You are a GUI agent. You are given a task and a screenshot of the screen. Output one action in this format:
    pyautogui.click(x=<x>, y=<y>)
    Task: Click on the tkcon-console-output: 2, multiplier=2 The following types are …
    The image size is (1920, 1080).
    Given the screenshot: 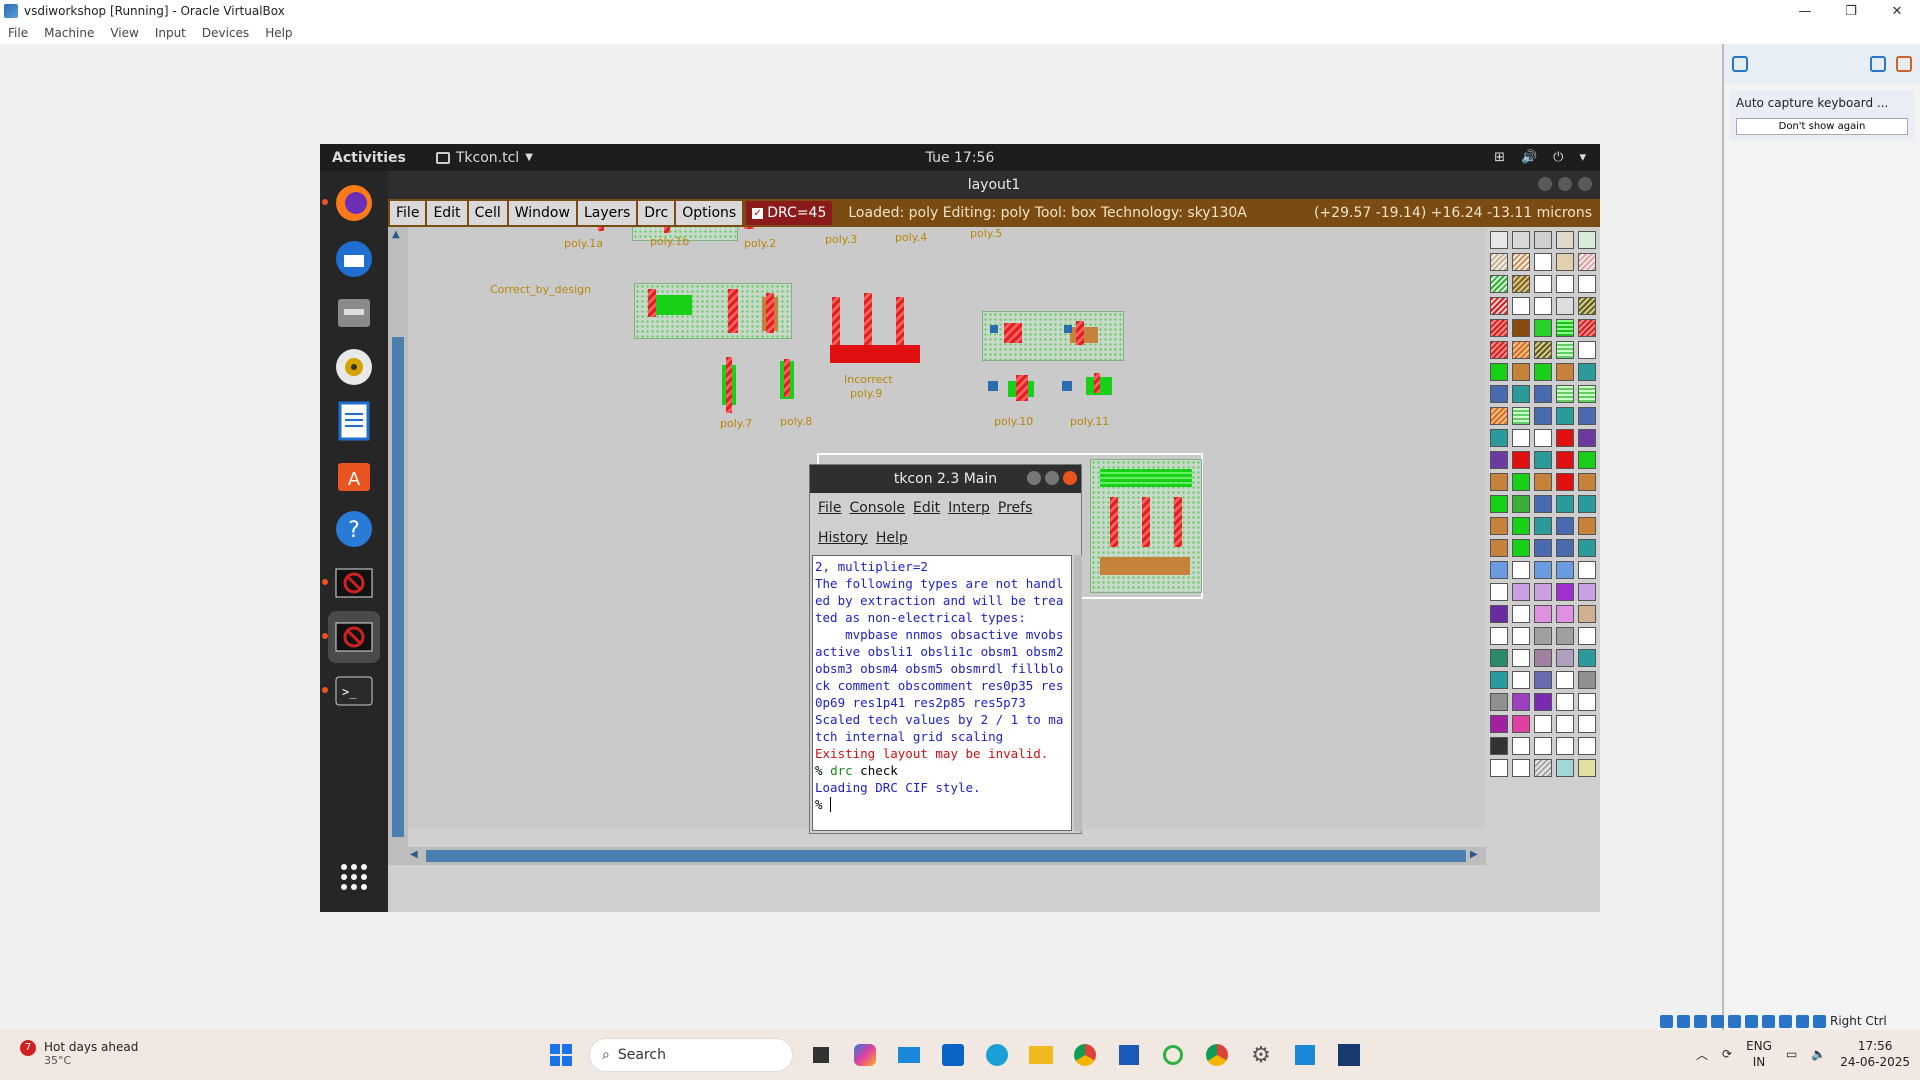 What is the action you would take?
    pyautogui.click(x=942, y=693)
    